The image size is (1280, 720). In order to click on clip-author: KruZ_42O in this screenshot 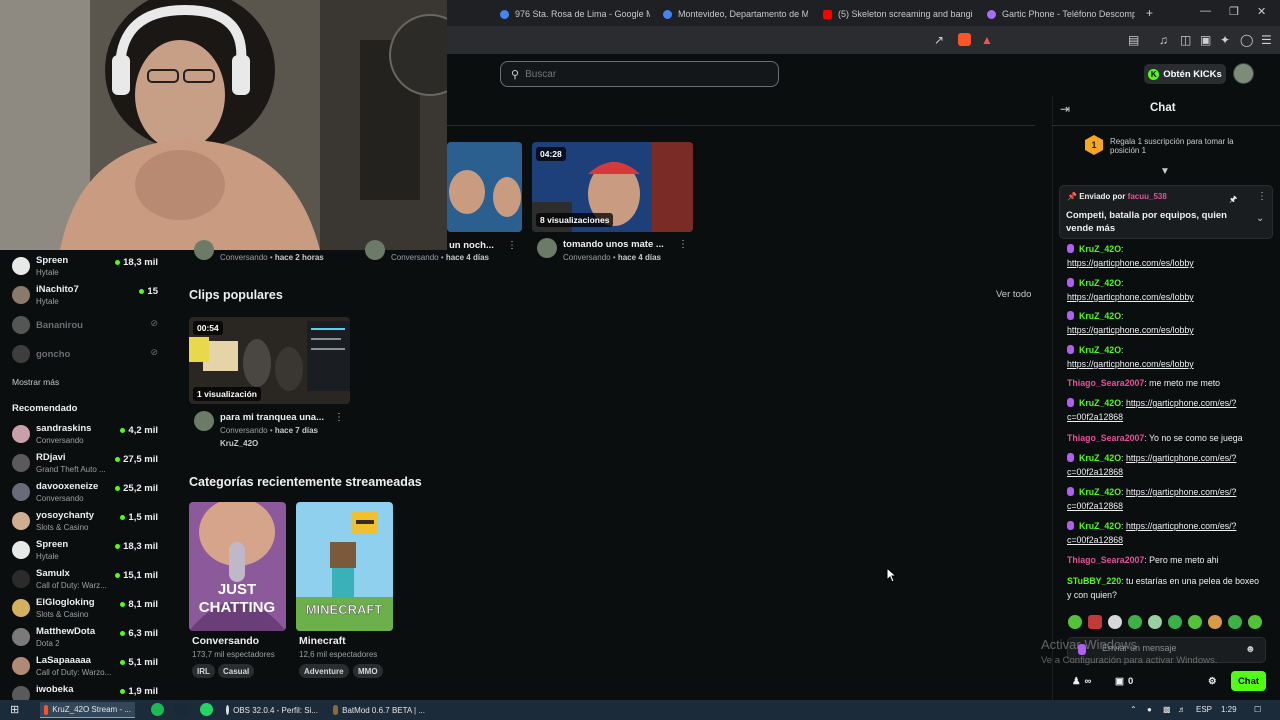, I will do `click(239, 443)`.